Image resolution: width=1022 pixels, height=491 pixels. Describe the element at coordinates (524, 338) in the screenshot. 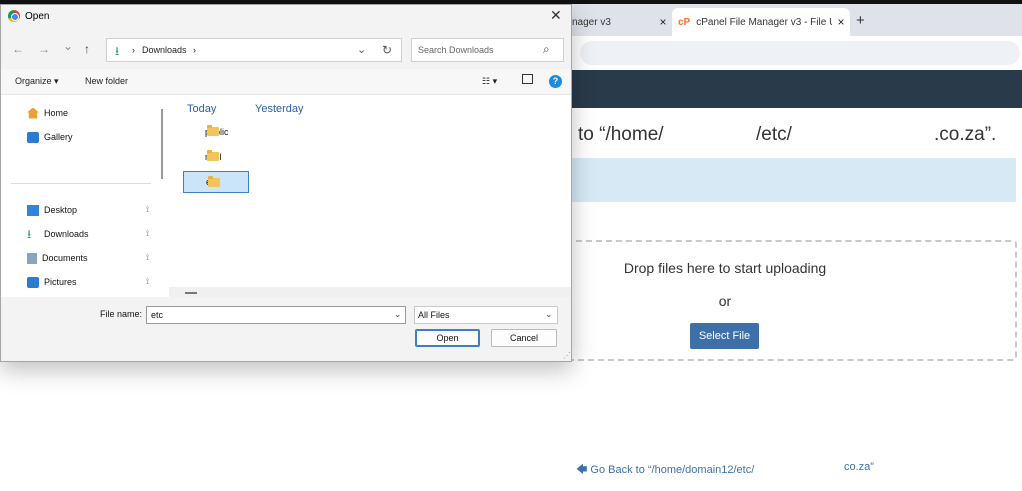

I see `cancel-button: Cancel` at that location.